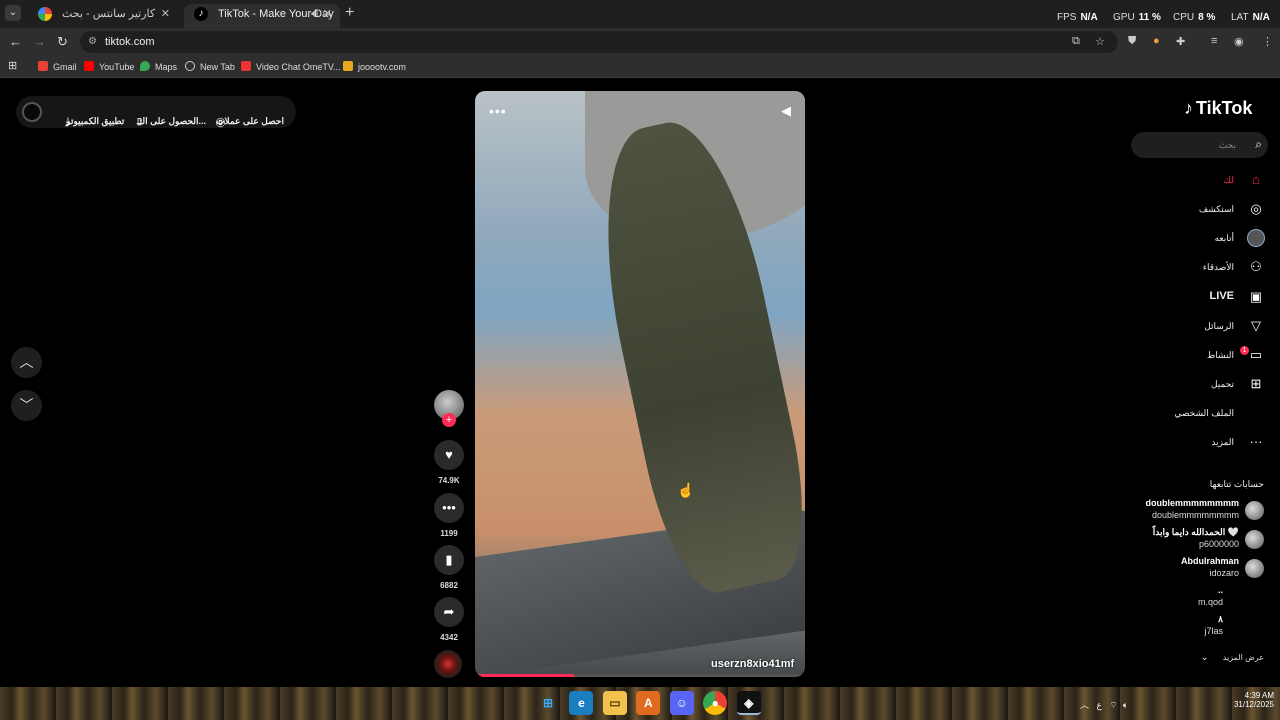 The height and width of the screenshot is (720, 1280). What do you see at coordinates (1256, 383) in the screenshot?
I see `upload-icon: ⊞` at bounding box center [1256, 383].